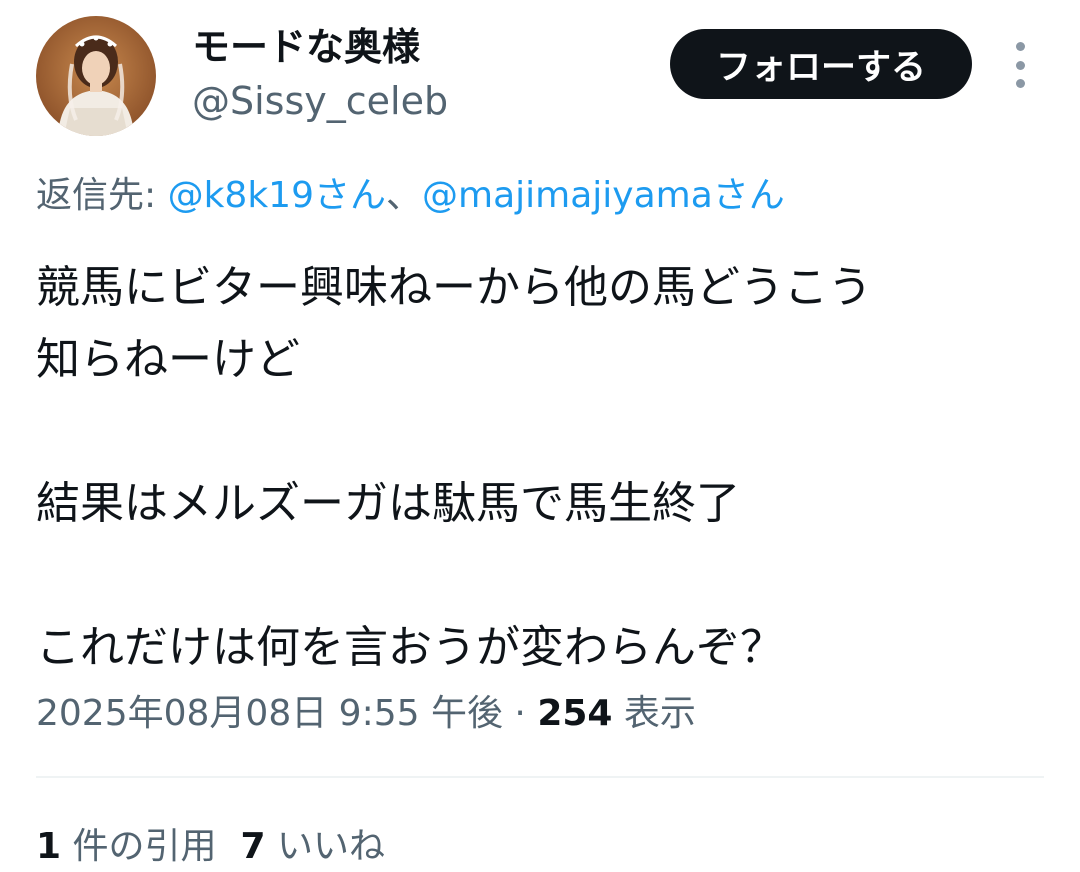 This screenshot has width=1080, height=872. I want to click on quotes-stat: 1 件の引用, so click(126, 846).